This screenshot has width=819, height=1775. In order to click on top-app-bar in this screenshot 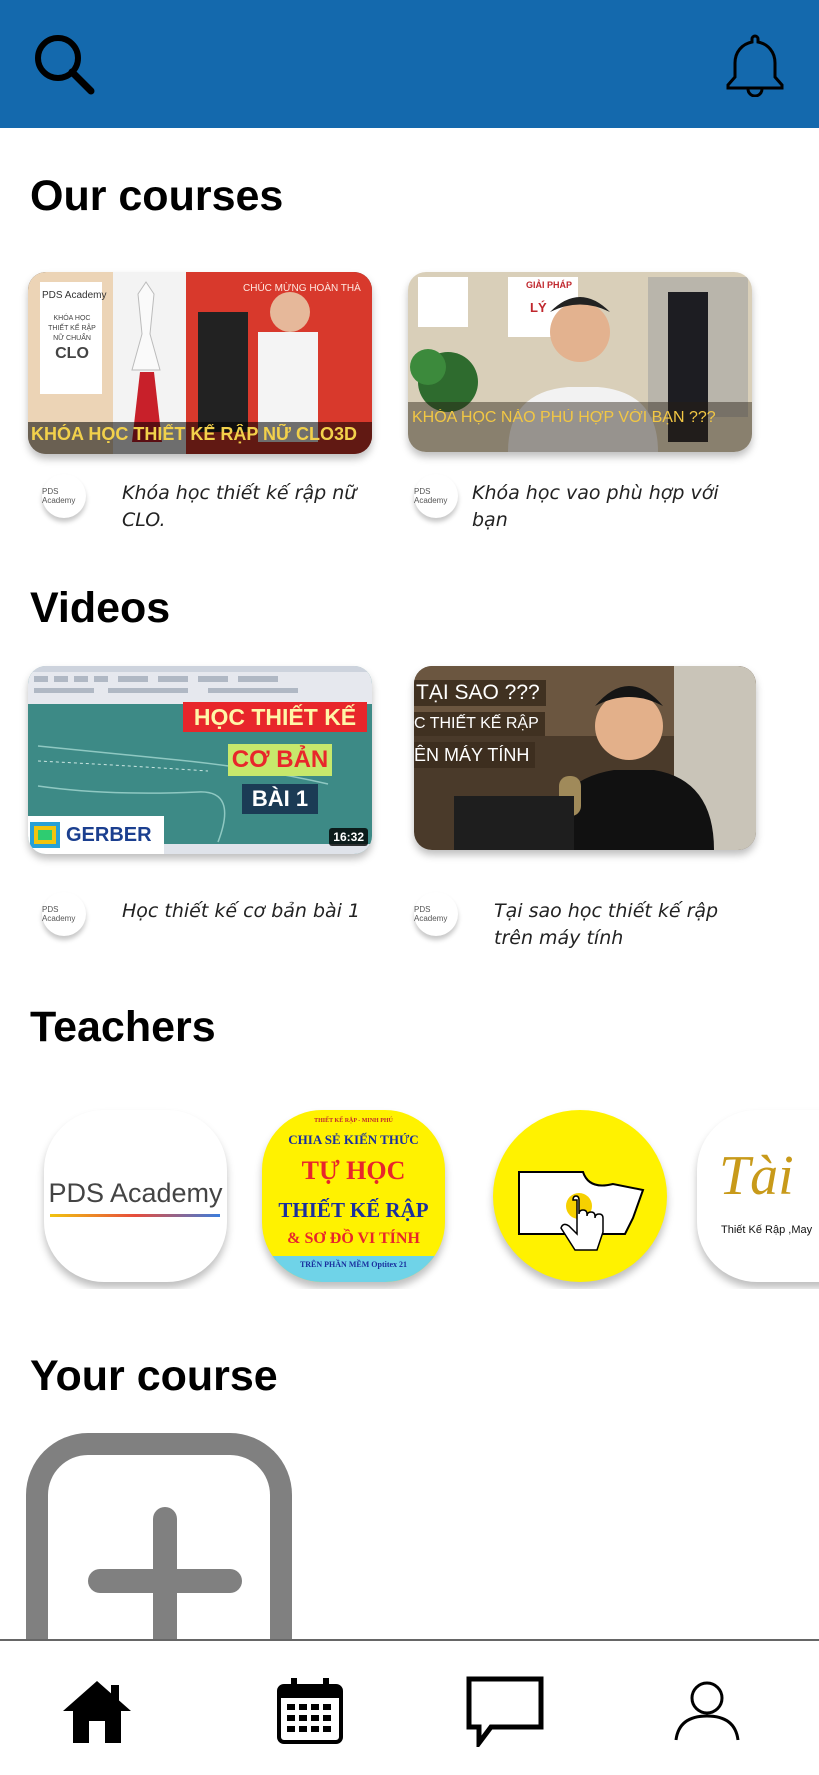, I will do `click(409, 64)`.